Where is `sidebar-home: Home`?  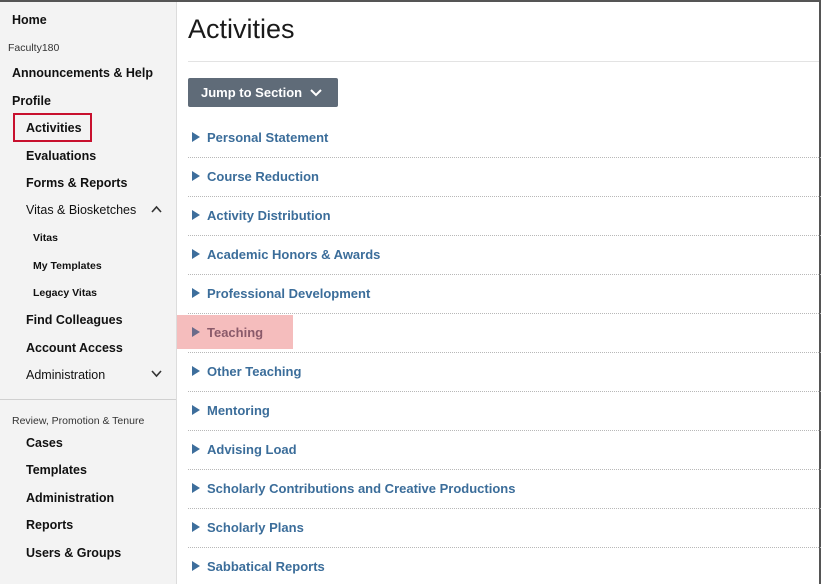
sidebar-home: Home is located at coordinates (29, 20).